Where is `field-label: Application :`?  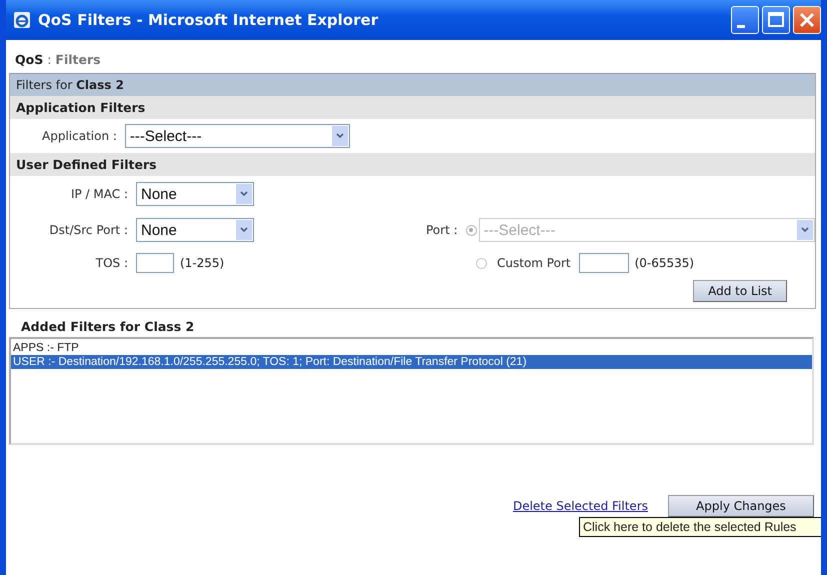
field-label: Application : is located at coordinates (79, 136).